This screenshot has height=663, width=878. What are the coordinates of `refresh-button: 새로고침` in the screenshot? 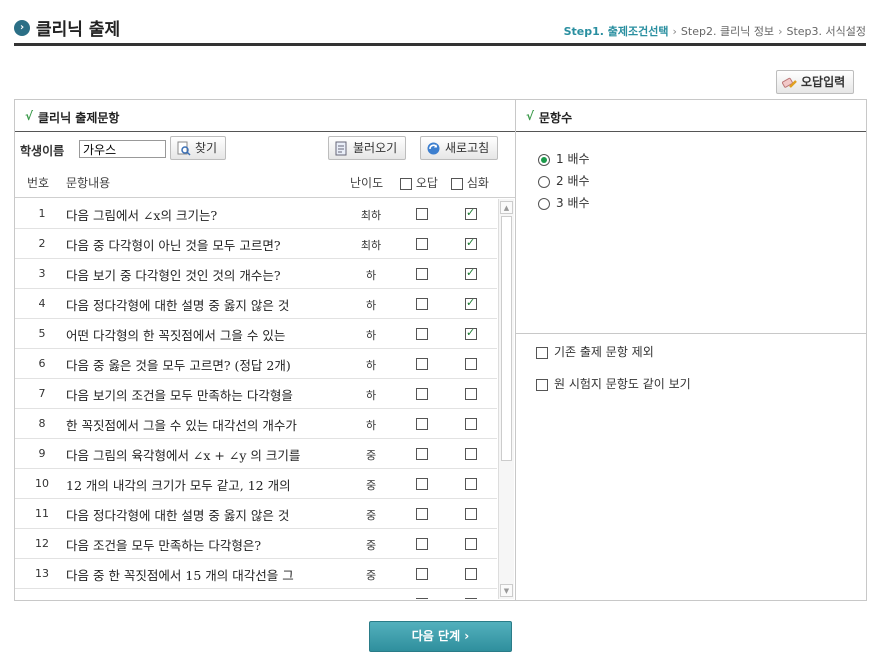 It's located at (459, 148).